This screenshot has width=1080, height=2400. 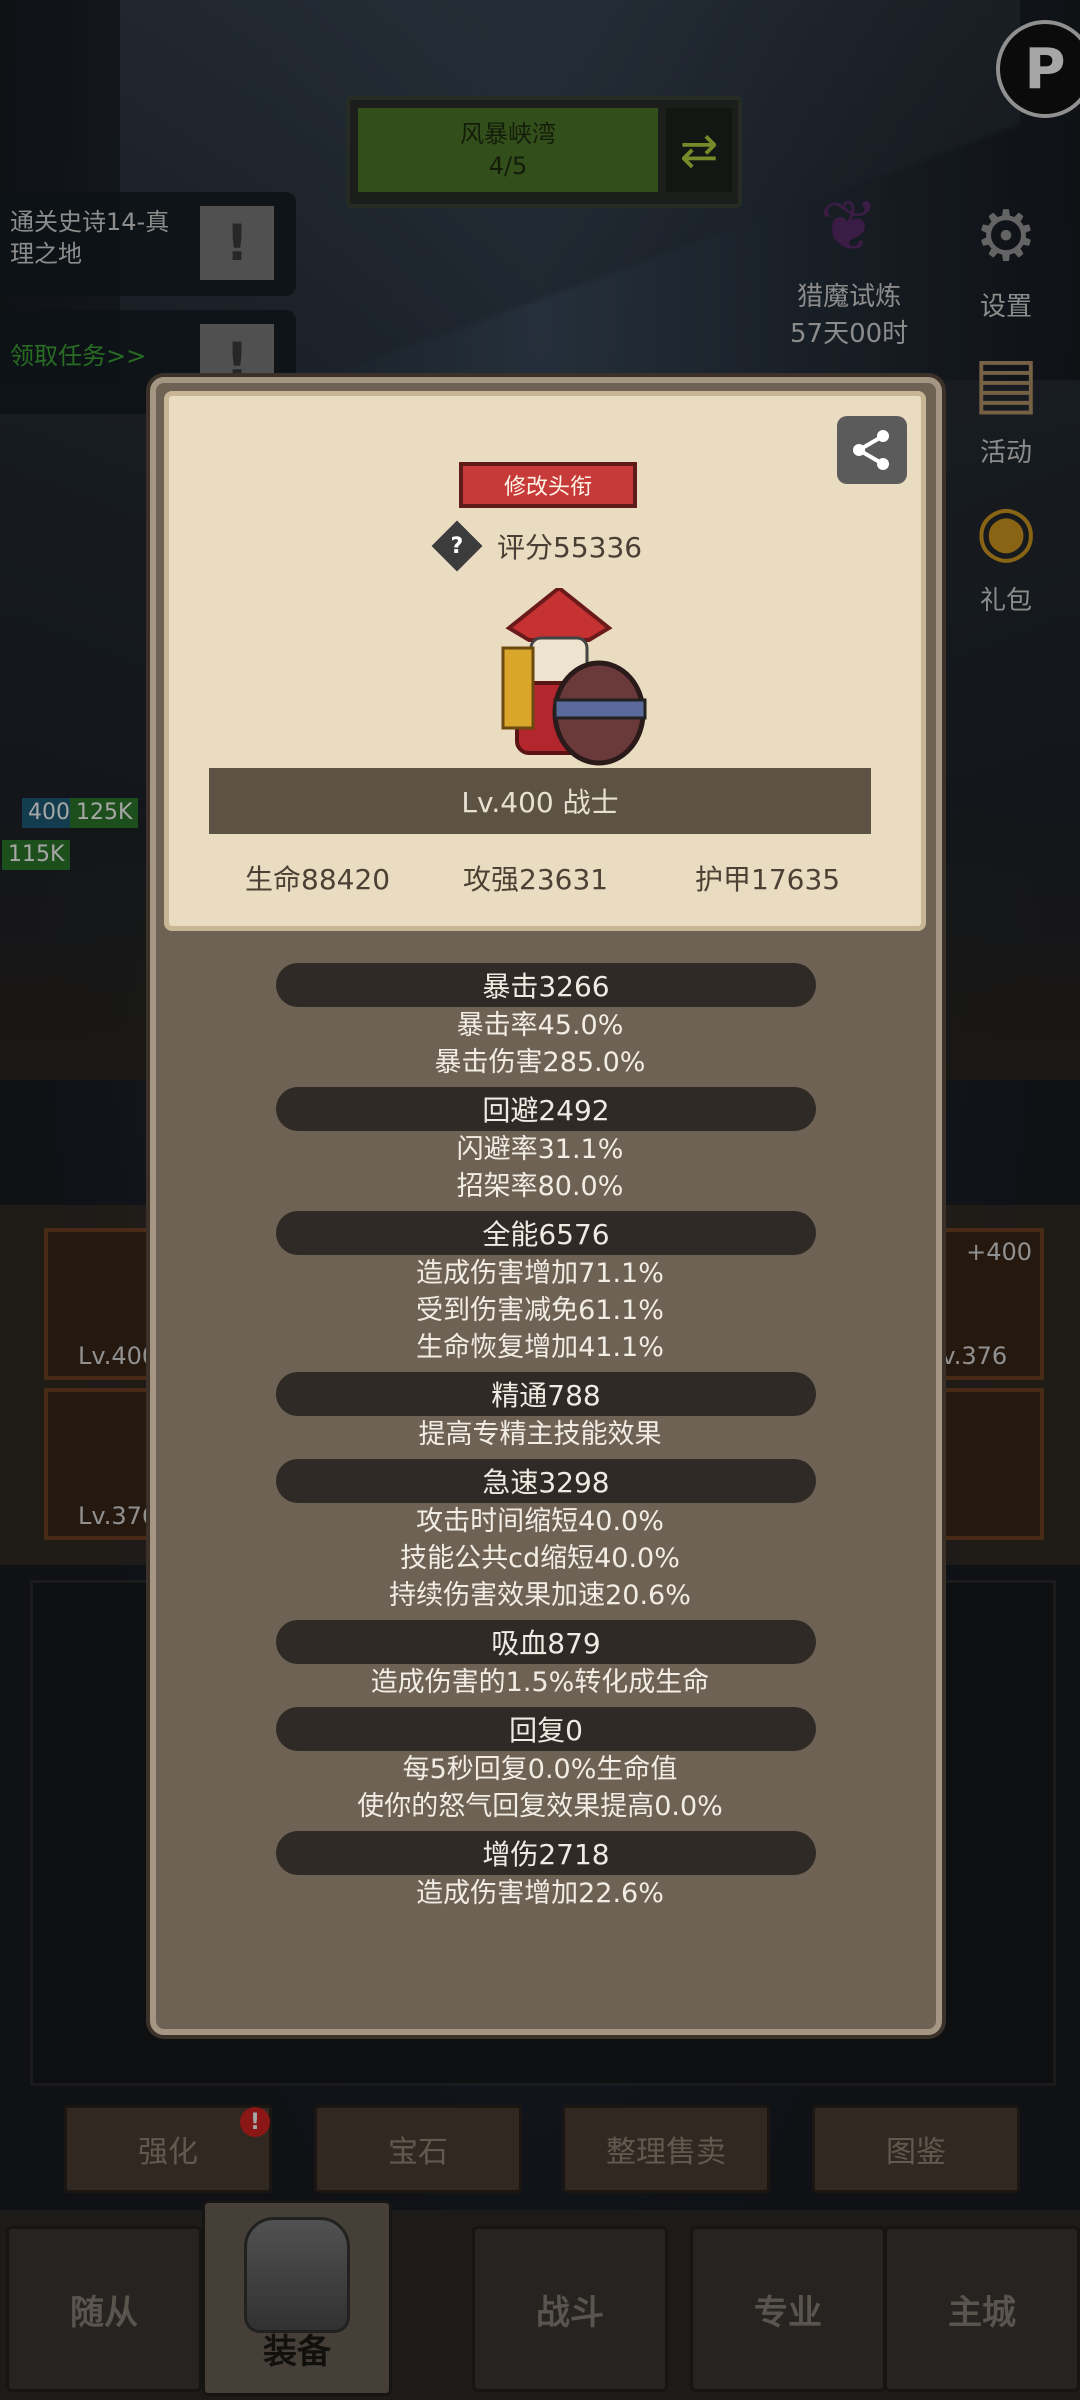 I want to click on stat-header: 精通788, so click(x=546, y=1394).